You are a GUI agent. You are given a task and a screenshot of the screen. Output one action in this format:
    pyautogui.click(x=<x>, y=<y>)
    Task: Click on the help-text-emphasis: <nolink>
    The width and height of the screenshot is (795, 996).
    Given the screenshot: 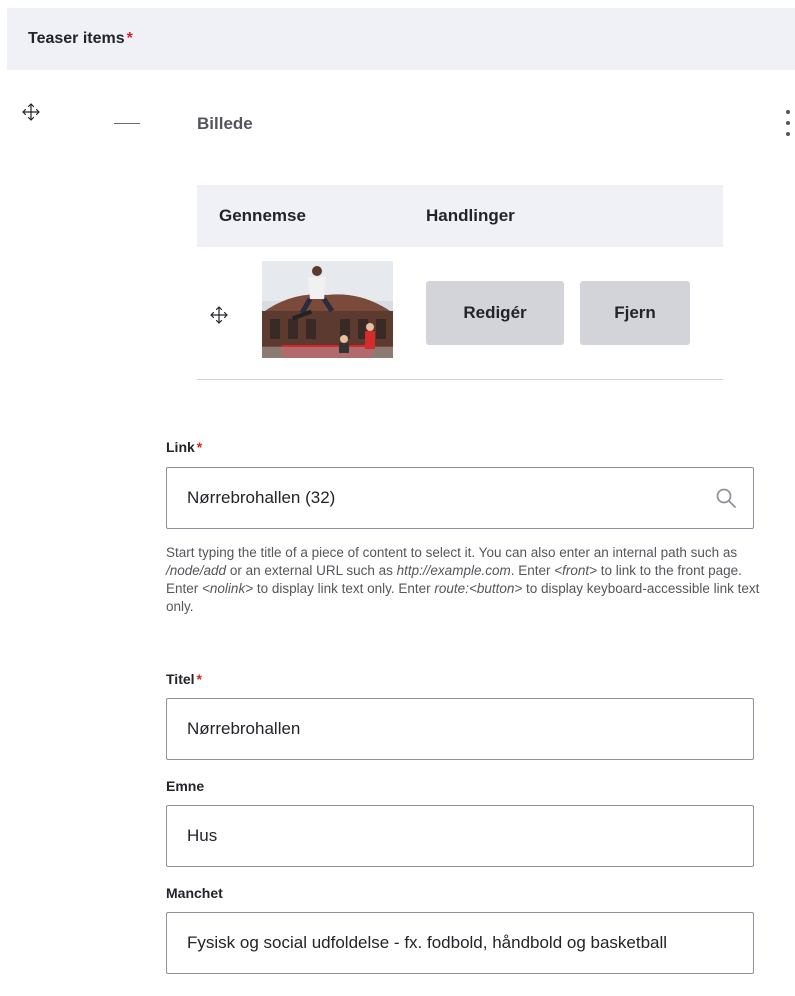 What is the action you would take?
    pyautogui.click(x=228, y=588)
    